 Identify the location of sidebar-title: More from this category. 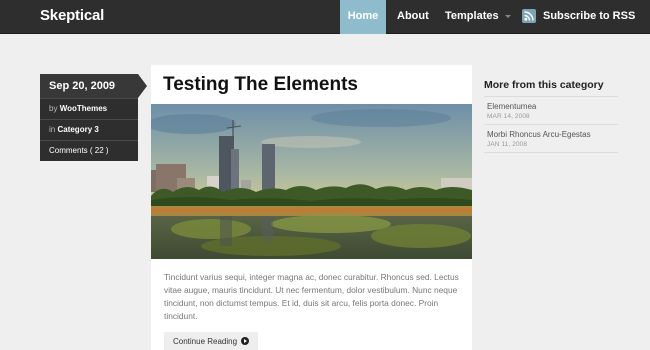
(551, 88).